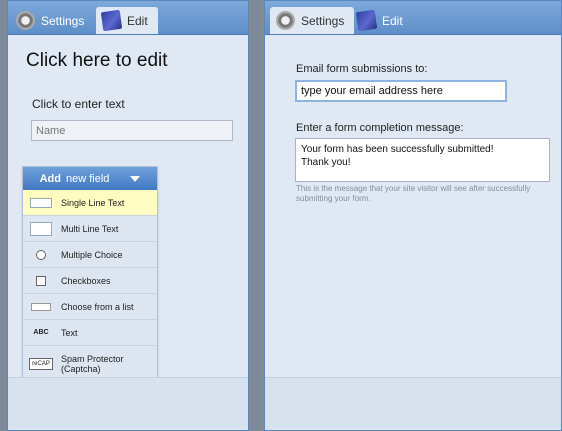  I want to click on left-tab-bar: Settings Edit, so click(128, 18).